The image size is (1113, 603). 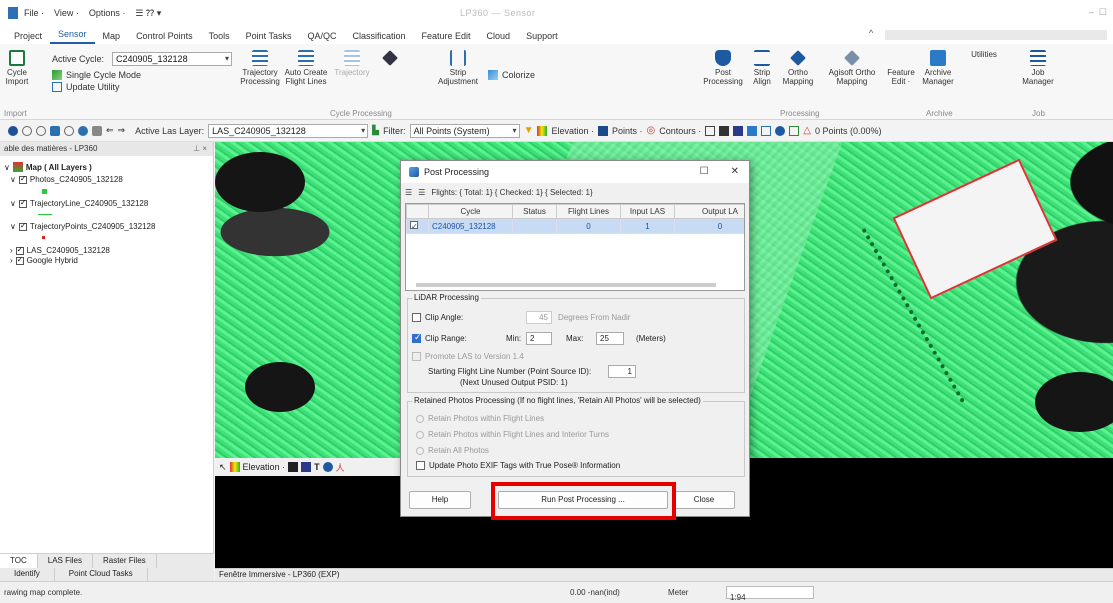 What do you see at coordinates (1038, 68) in the screenshot?
I see `job-manager-button: Job Manager` at bounding box center [1038, 68].